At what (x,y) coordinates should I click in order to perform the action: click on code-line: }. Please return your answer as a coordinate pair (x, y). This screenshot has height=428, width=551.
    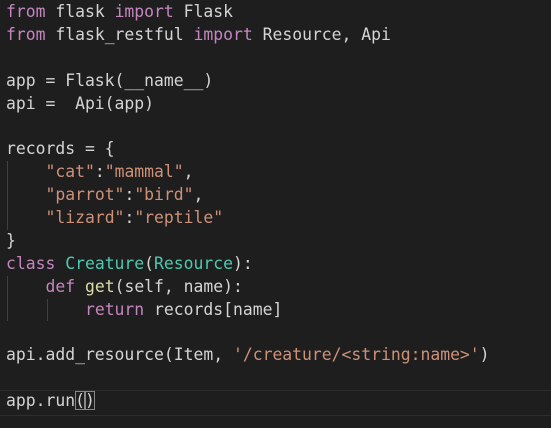
    Looking at the image, I should click on (248, 241).